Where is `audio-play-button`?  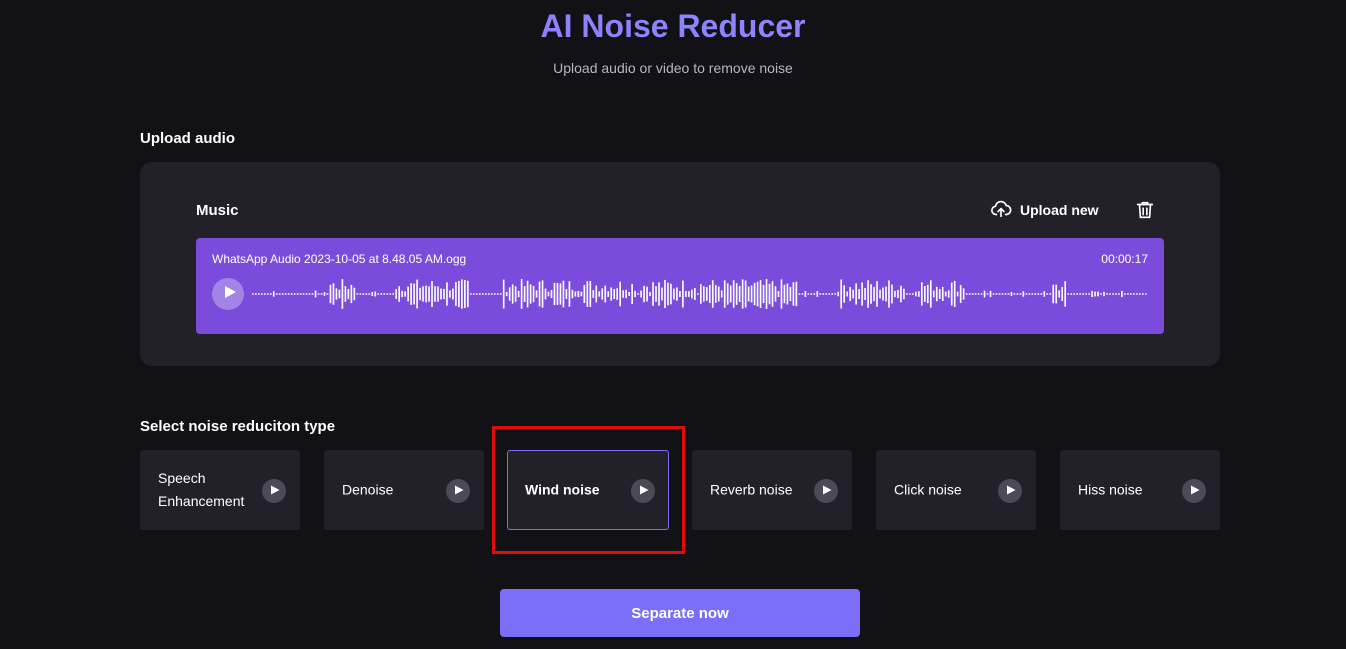
audio-play-button is located at coordinates (228, 294).